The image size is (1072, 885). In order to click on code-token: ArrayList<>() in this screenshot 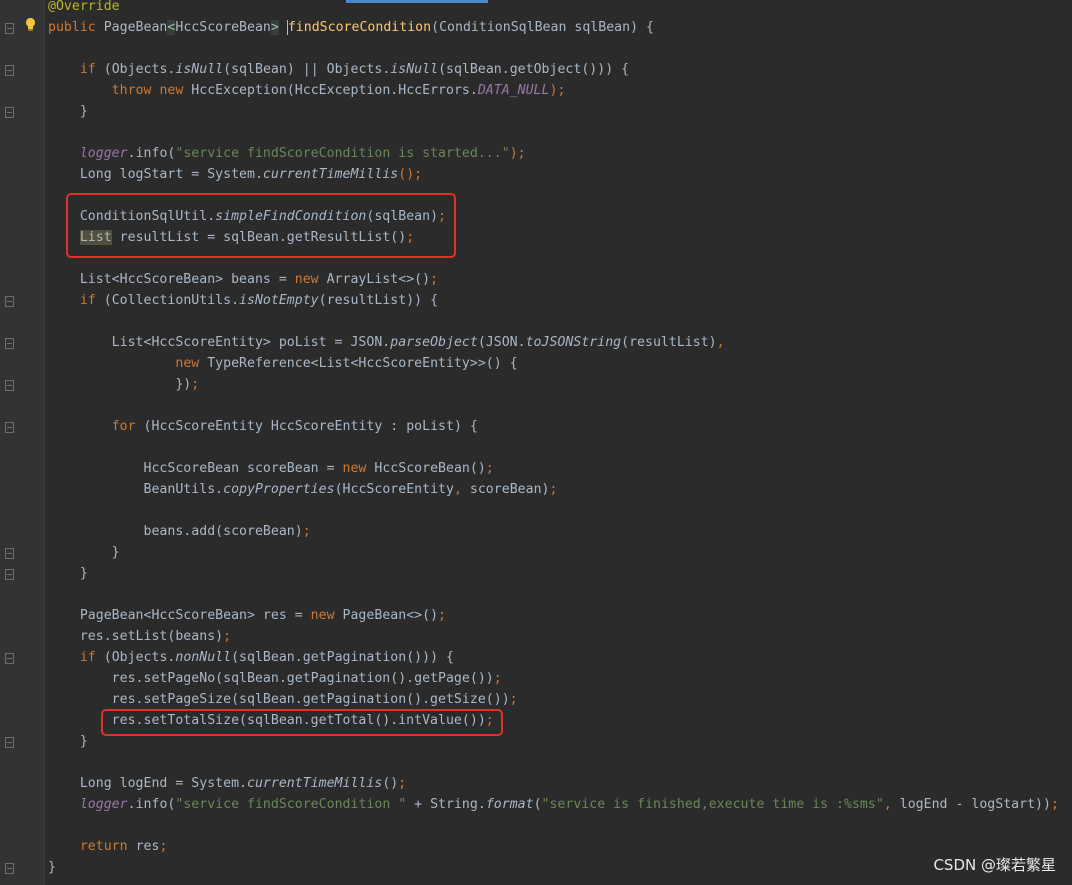, I will do `click(378, 279)`.